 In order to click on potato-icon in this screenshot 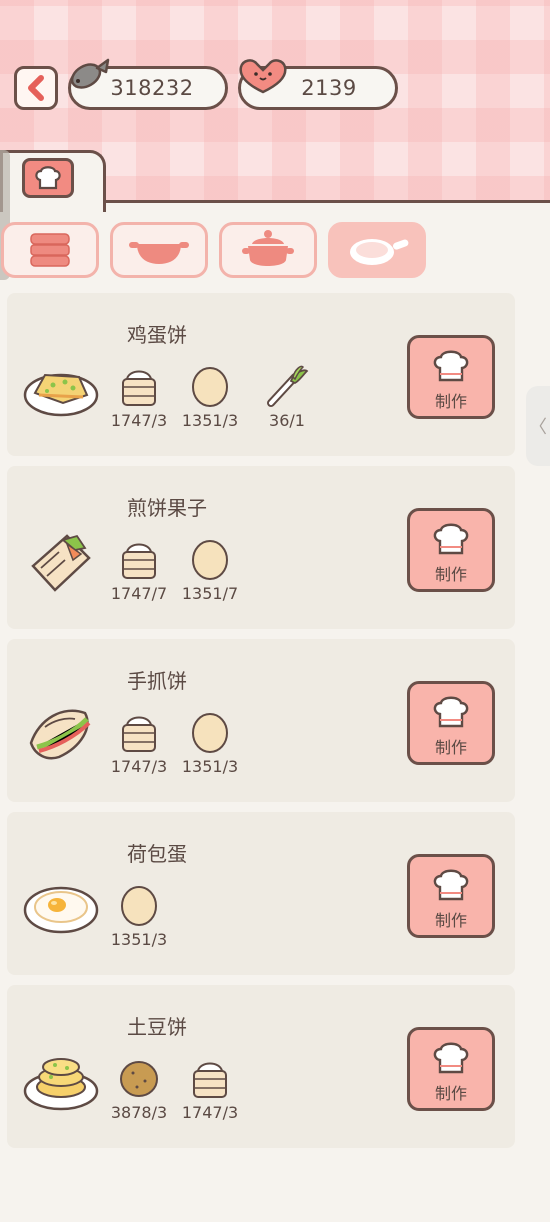, I will do `click(139, 1079)`.